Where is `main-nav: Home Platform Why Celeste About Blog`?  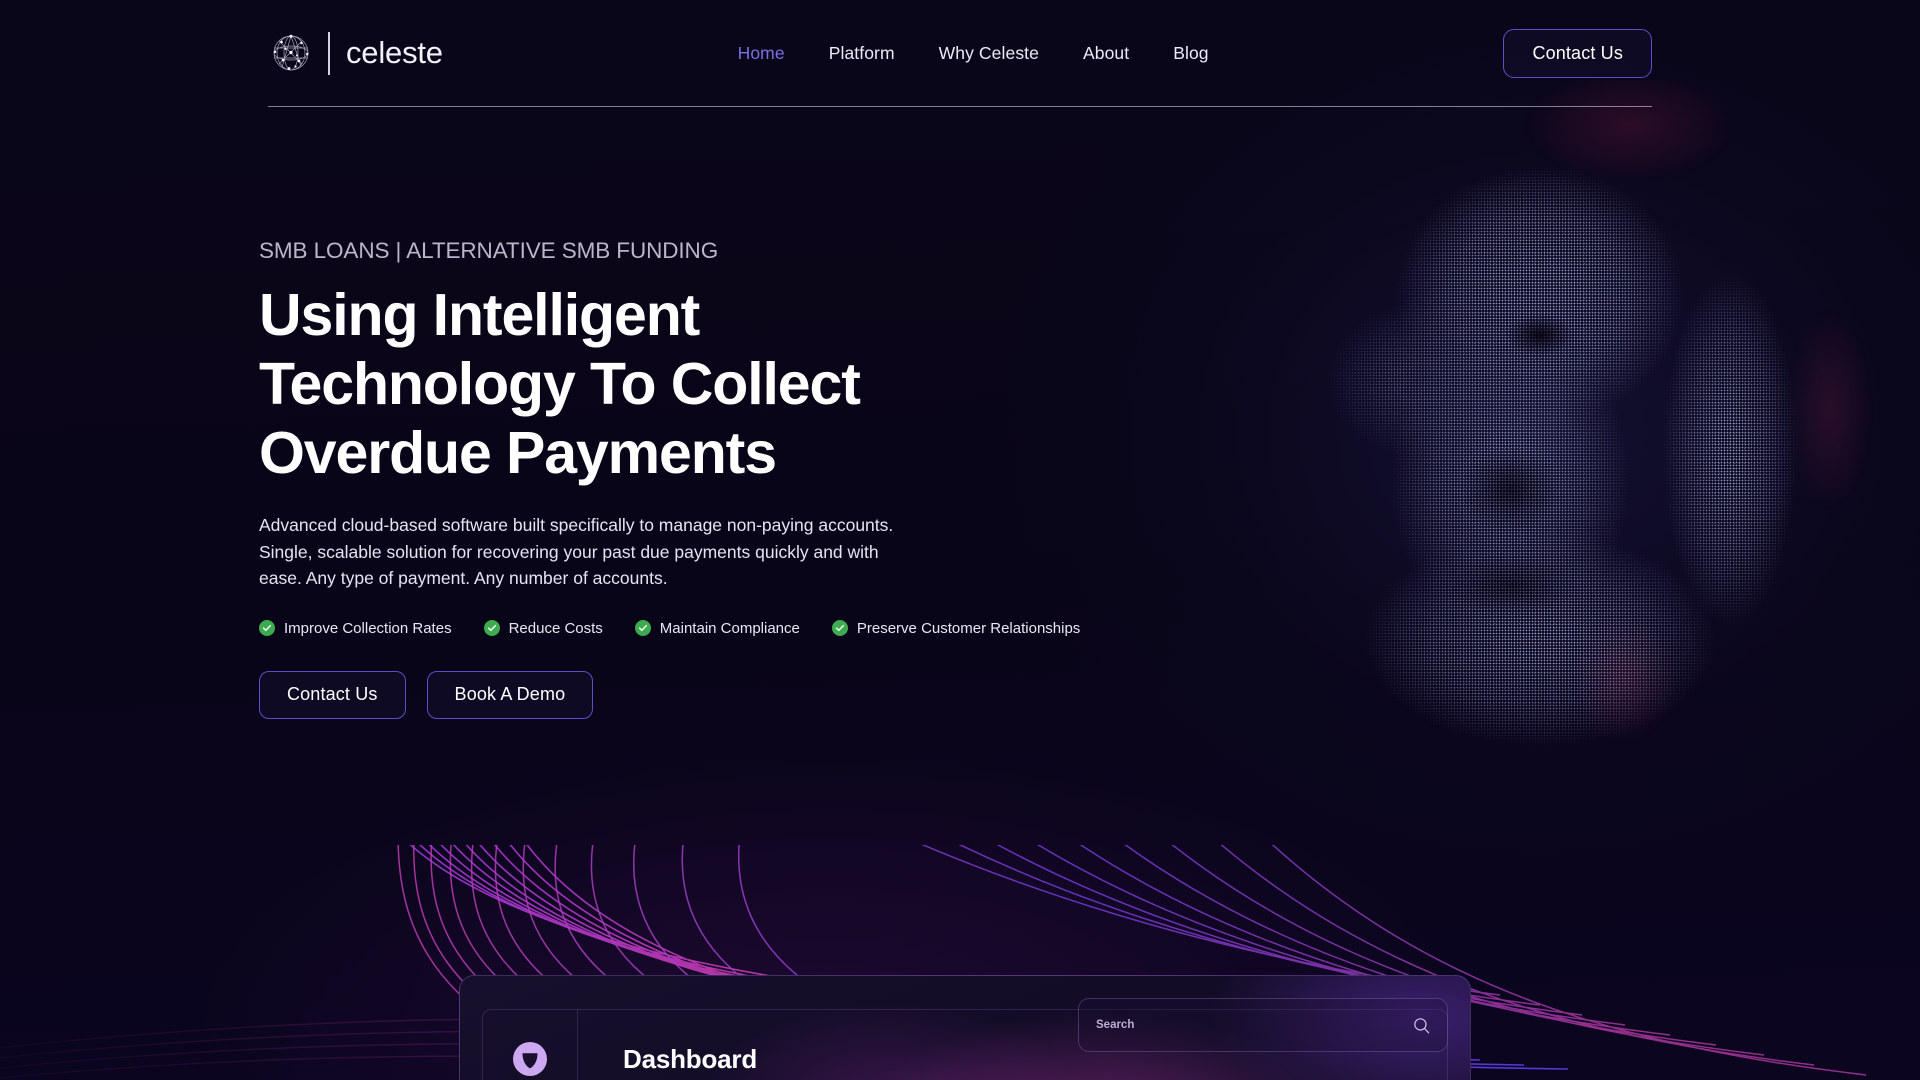 main-nav: Home Platform Why Celeste About Blog is located at coordinates (973, 53).